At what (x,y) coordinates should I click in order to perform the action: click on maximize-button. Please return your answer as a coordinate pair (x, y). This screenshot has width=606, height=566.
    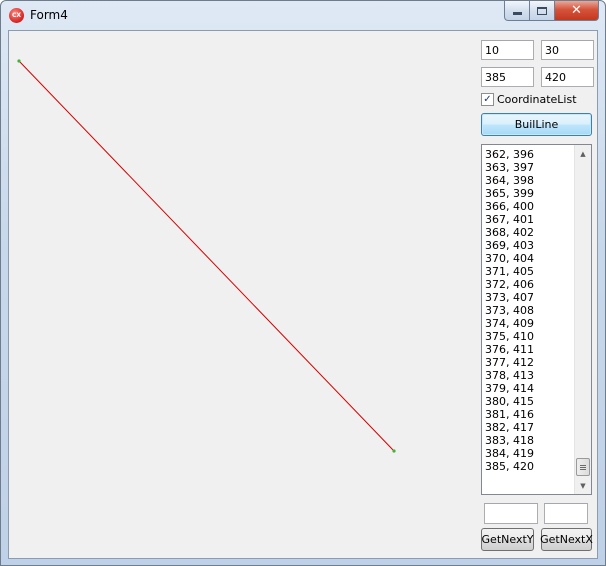
    Looking at the image, I should click on (542, 11).